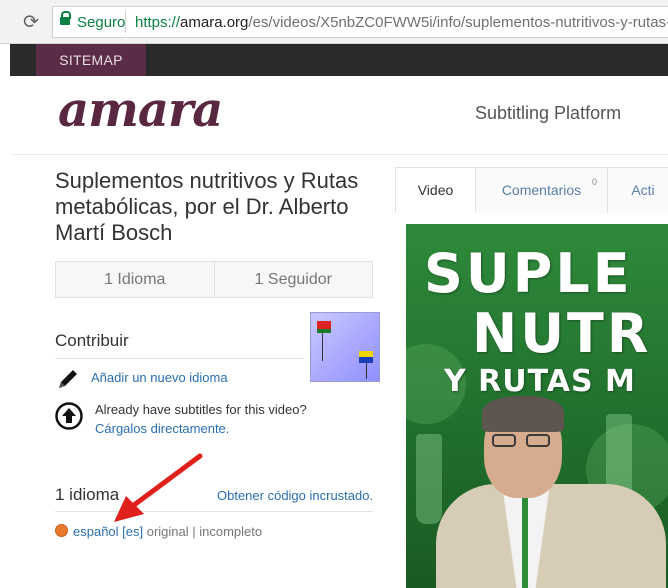  What do you see at coordinates (61, 530) in the screenshot?
I see `status-dot-icon` at bounding box center [61, 530].